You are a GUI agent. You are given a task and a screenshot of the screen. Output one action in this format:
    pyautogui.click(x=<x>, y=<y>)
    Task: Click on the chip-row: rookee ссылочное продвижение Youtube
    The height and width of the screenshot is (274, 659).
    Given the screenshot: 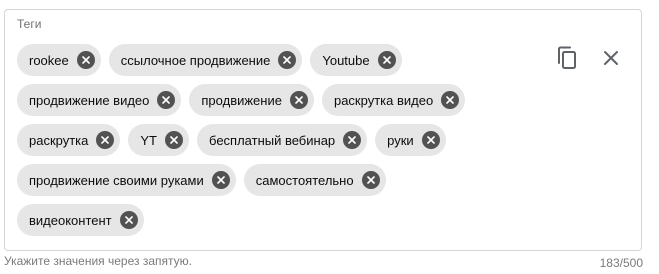 What is the action you would take?
    pyautogui.click(x=282, y=60)
    